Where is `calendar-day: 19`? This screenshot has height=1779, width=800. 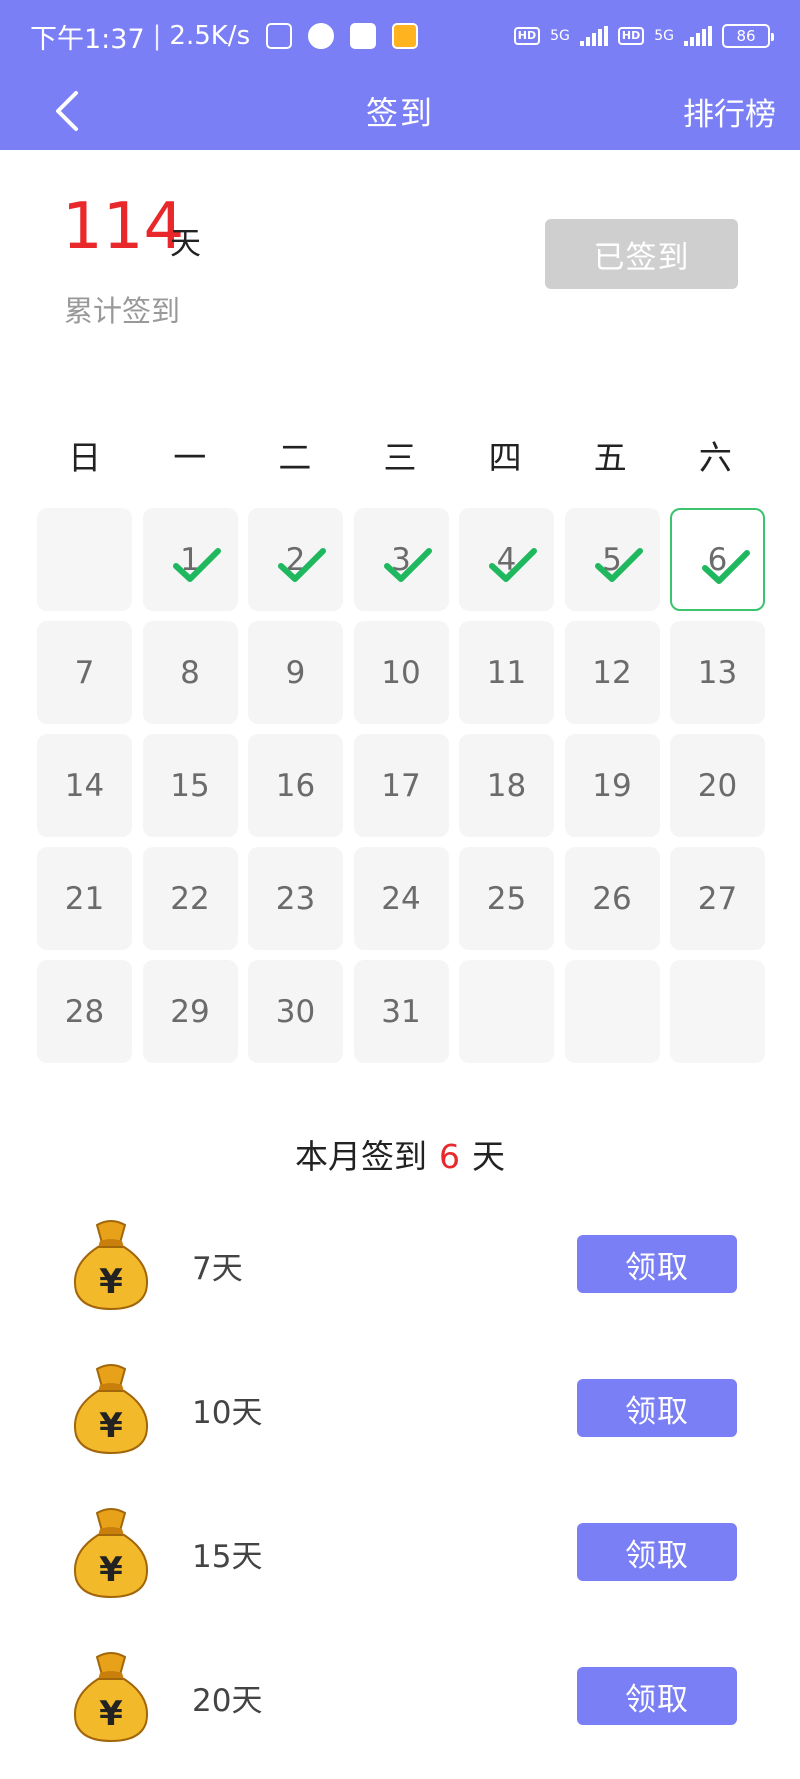
calendar-day: 19 is located at coordinates (612, 785).